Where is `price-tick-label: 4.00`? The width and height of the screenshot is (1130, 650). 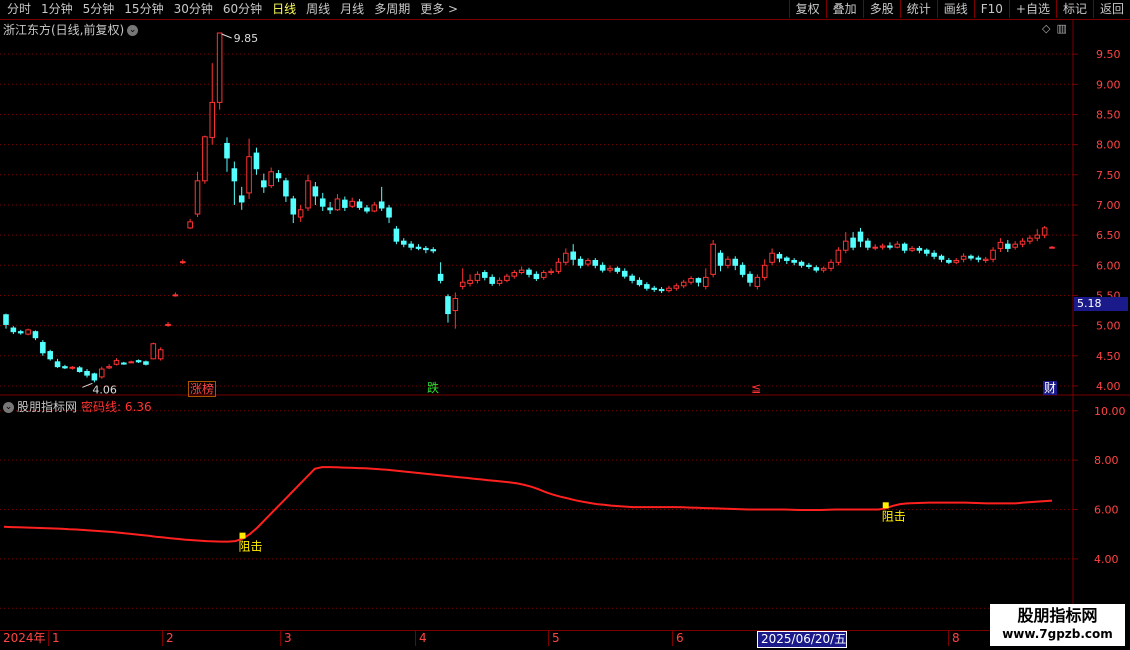
price-tick-label: 4.00 is located at coordinates (1108, 386).